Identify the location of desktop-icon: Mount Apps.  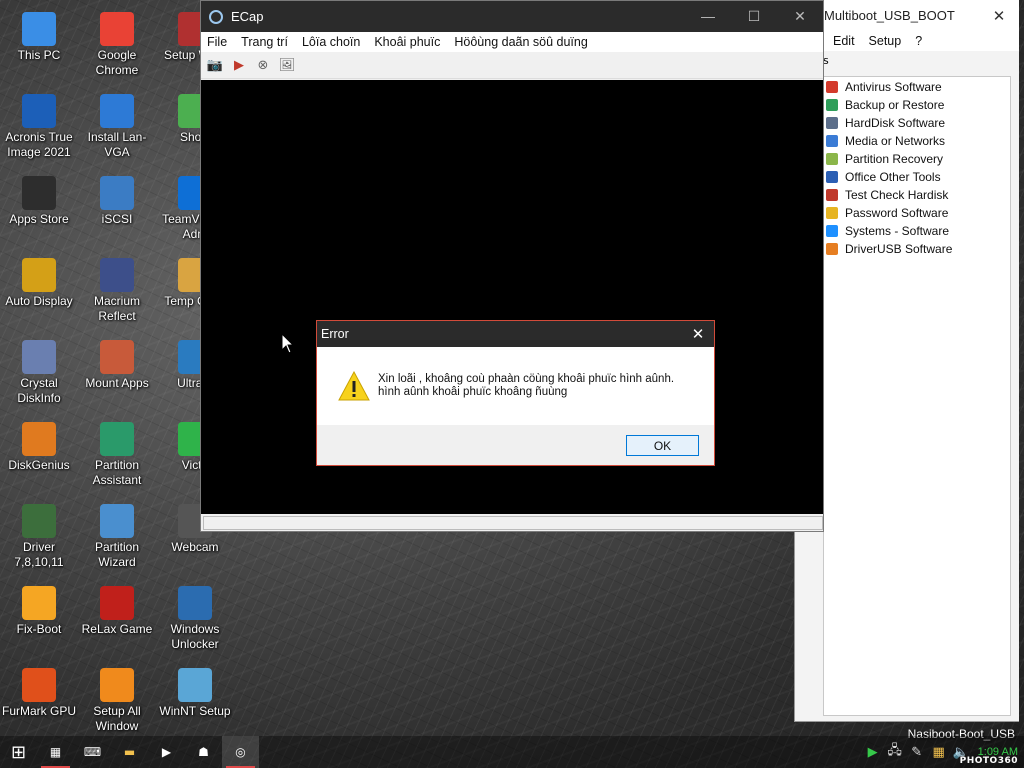
(117, 365).